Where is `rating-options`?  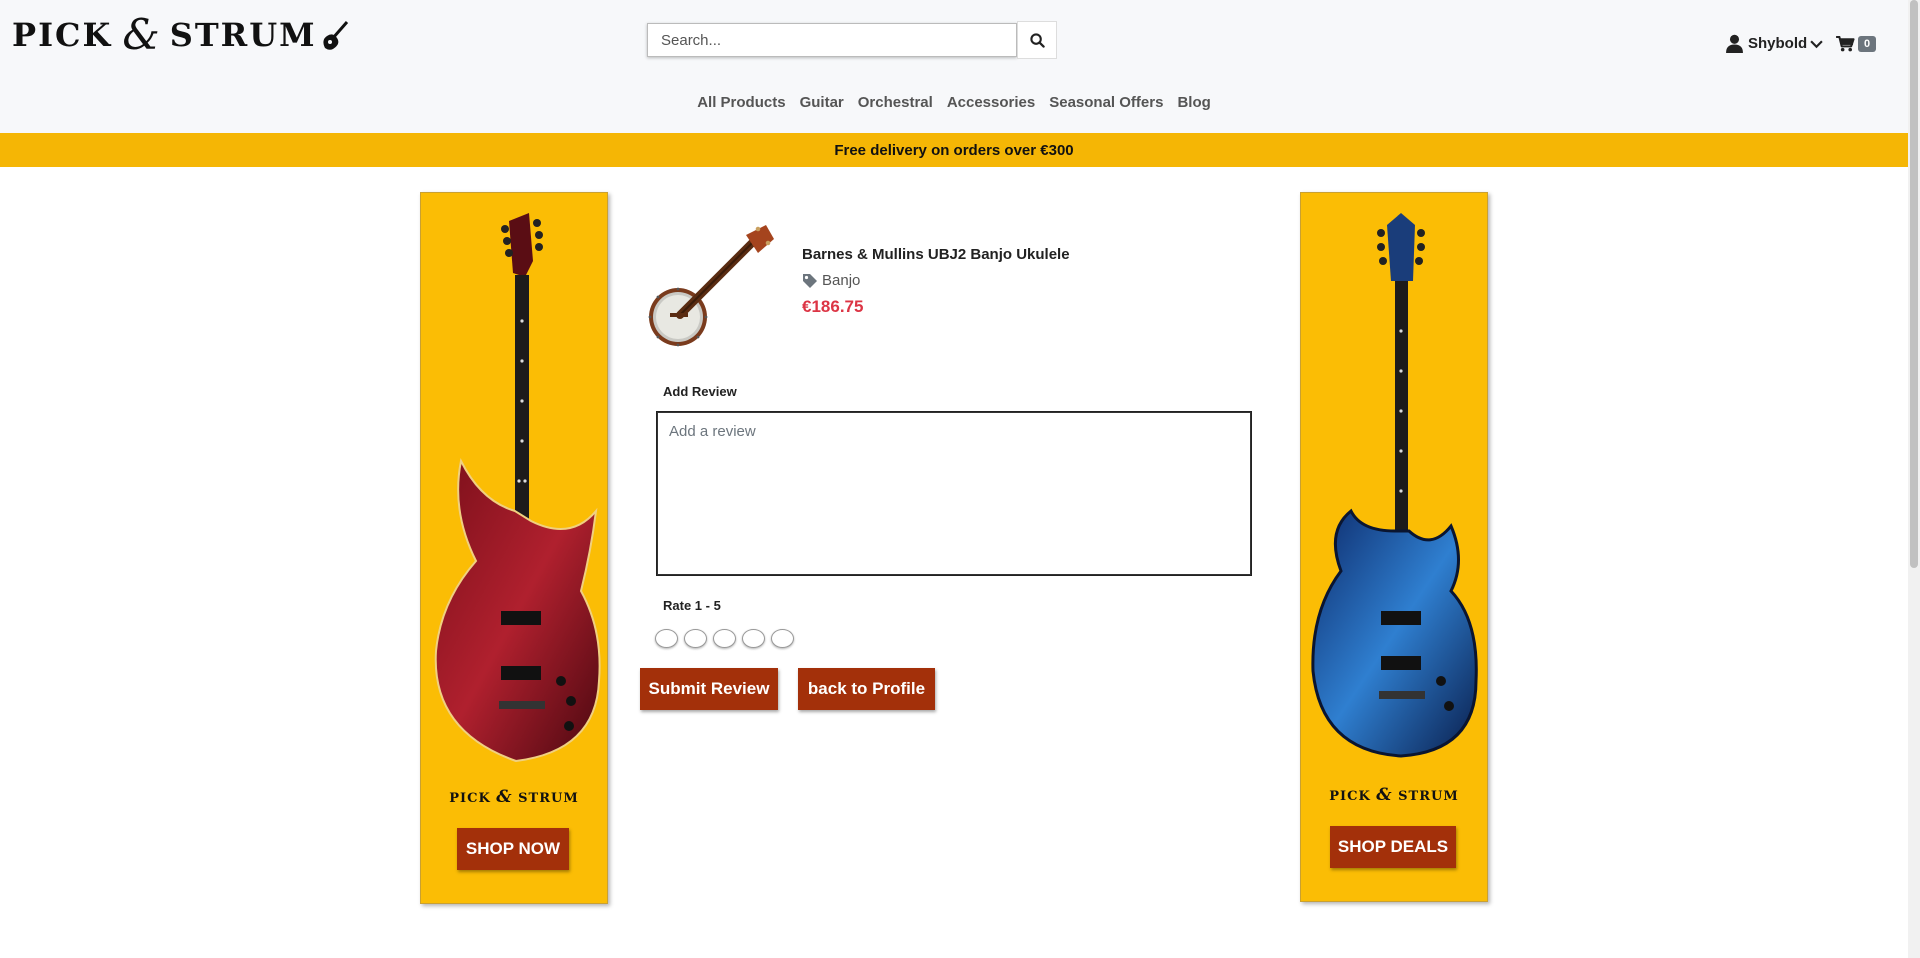 rating-options is located at coordinates (724, 638).